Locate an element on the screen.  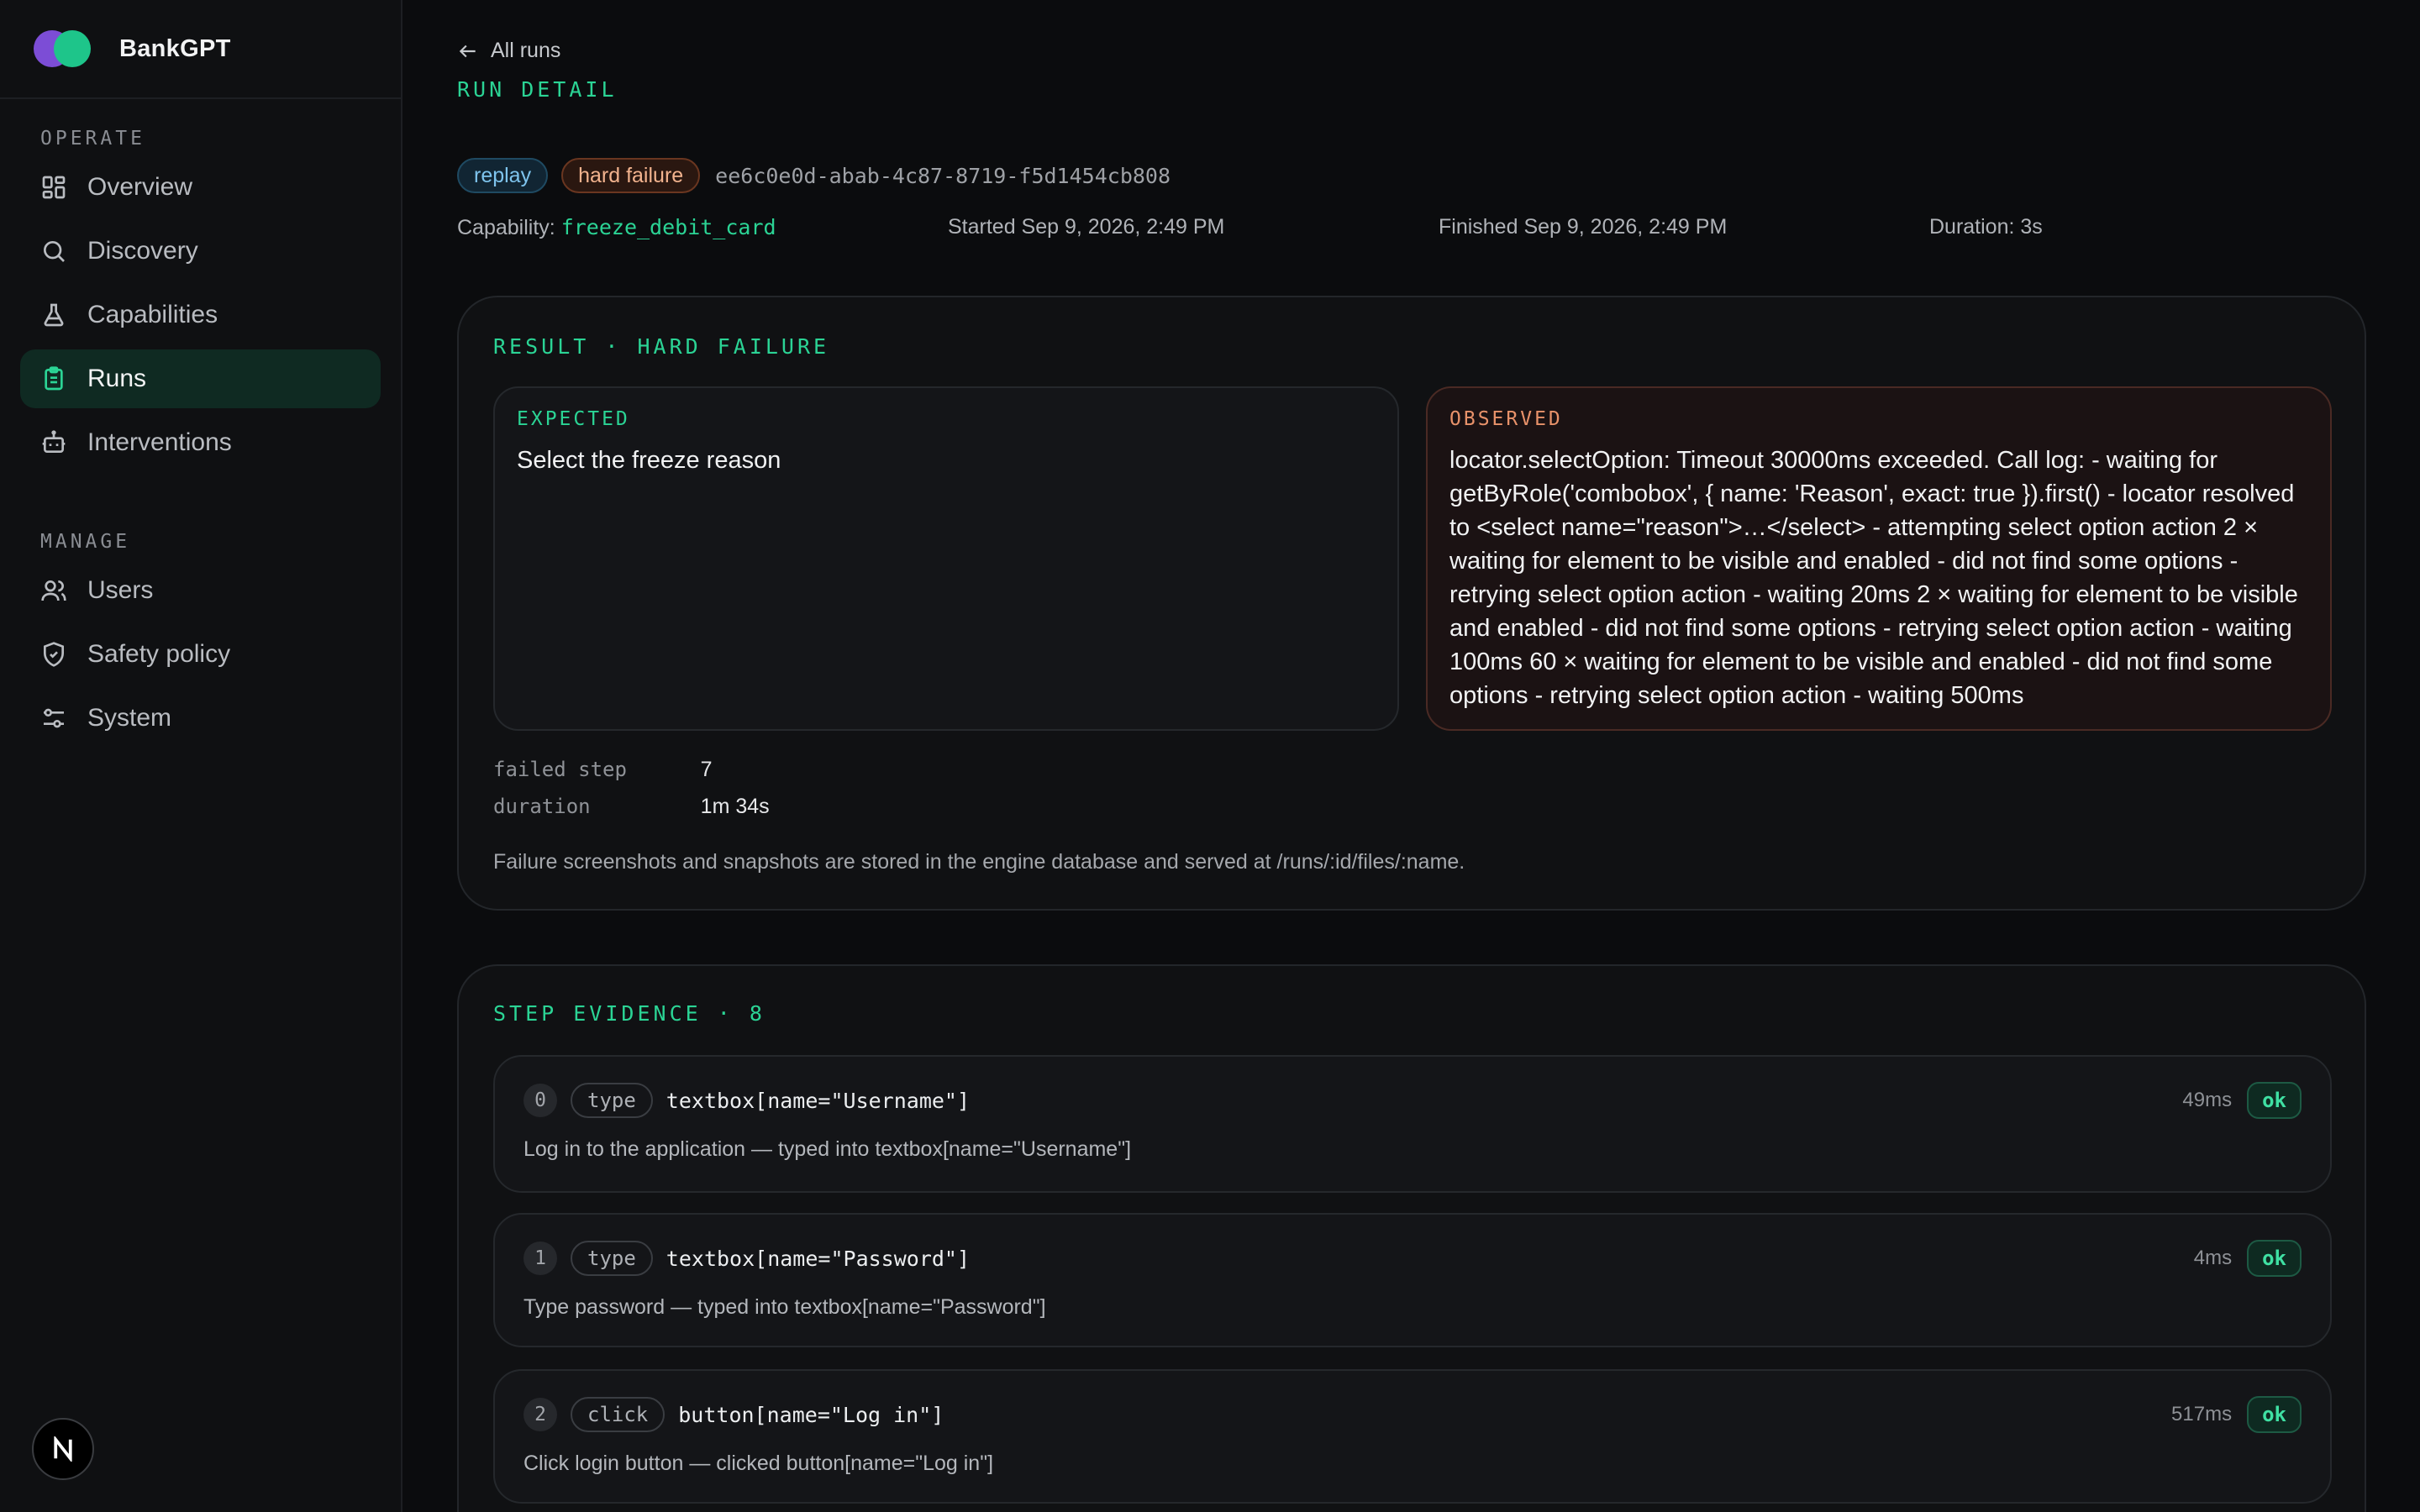
sidebar-item-label: Discovery is located at coordinates (142, 251).